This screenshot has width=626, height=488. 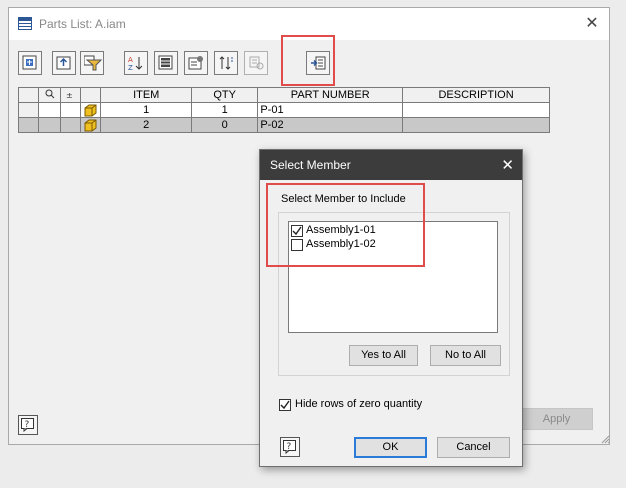 I want to click on column-header-icon, so click(x=91, y=95).